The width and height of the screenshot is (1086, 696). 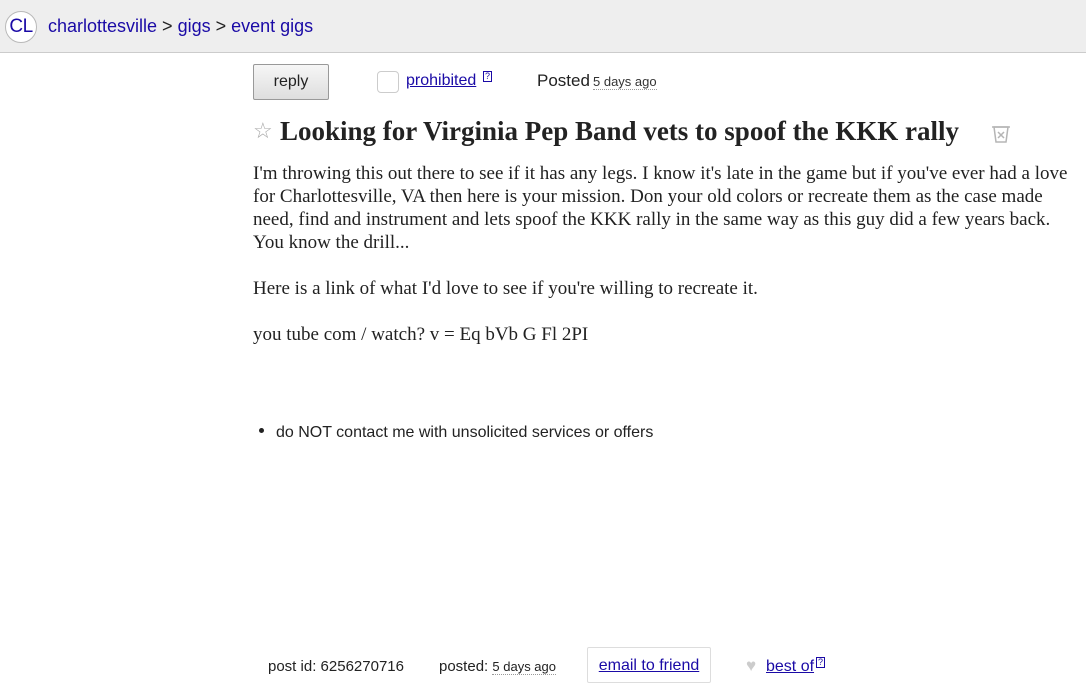 I want to click on footer-posted: posted: 5 days ago, so click(x=497, y=666).